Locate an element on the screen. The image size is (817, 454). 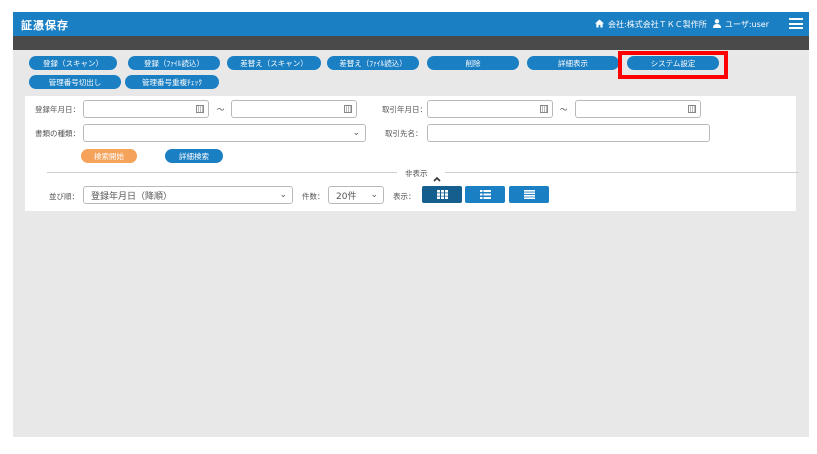
display-label: 表示： is located at coordinates (404, 196).